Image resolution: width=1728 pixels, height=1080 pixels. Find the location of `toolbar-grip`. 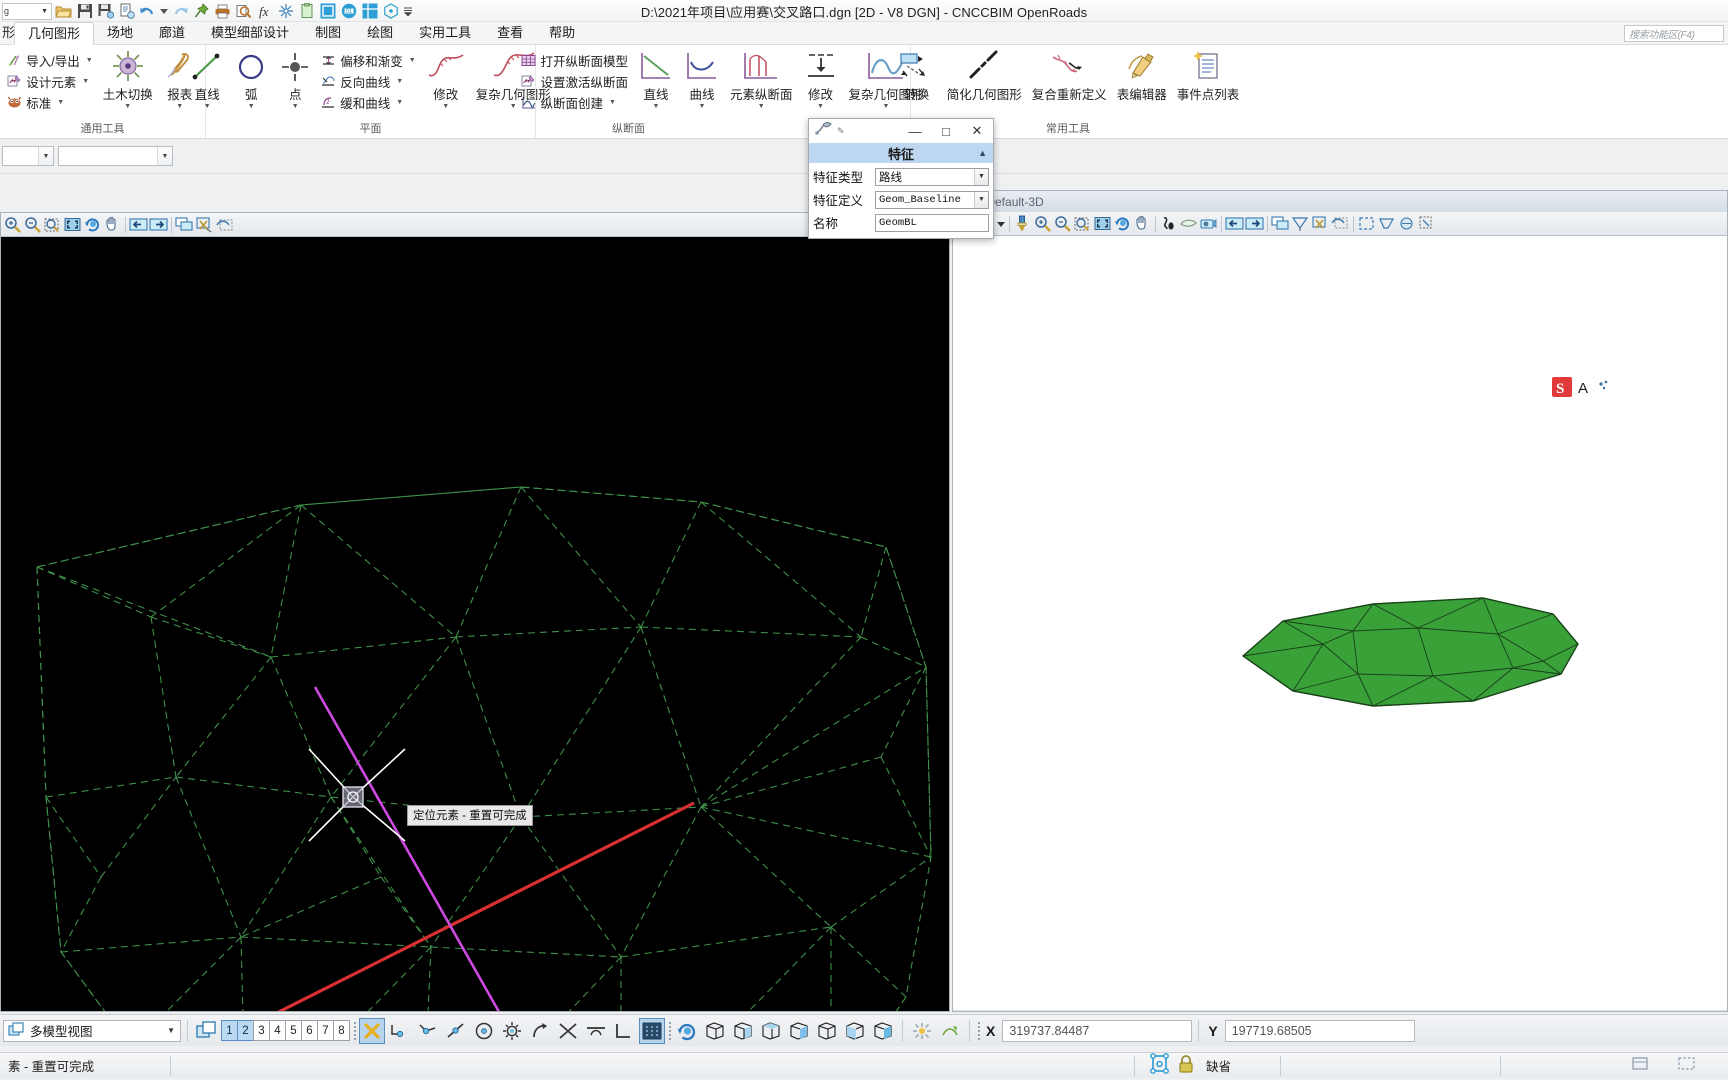

toolbar-grip is located at coordinates (978, 1031).